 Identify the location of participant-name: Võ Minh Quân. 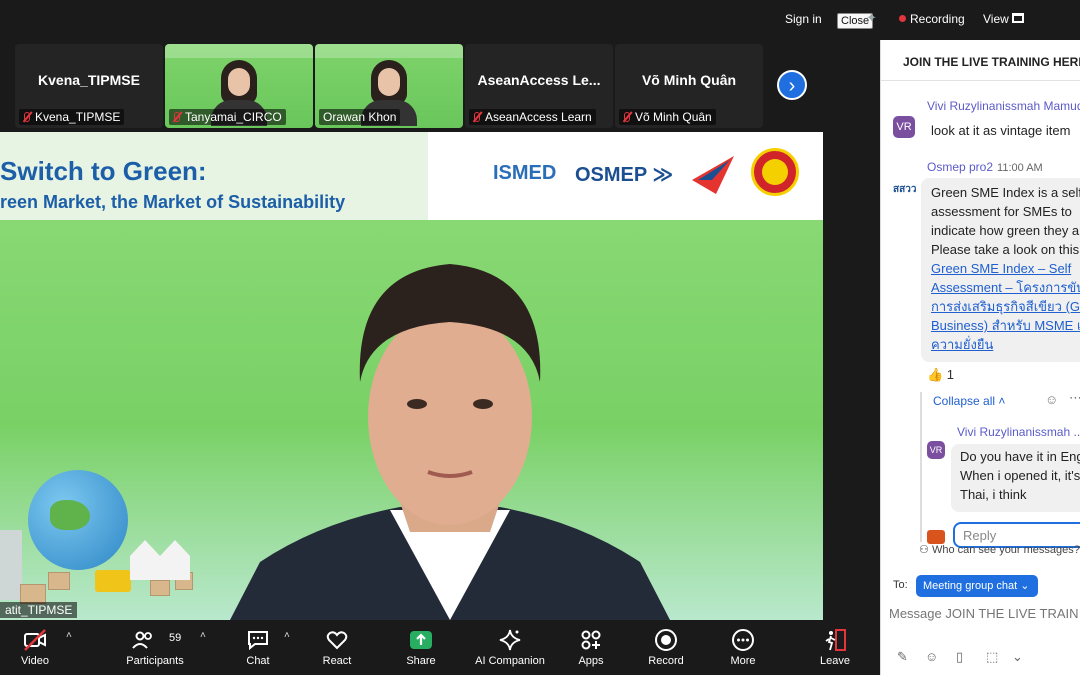
(689, 80).